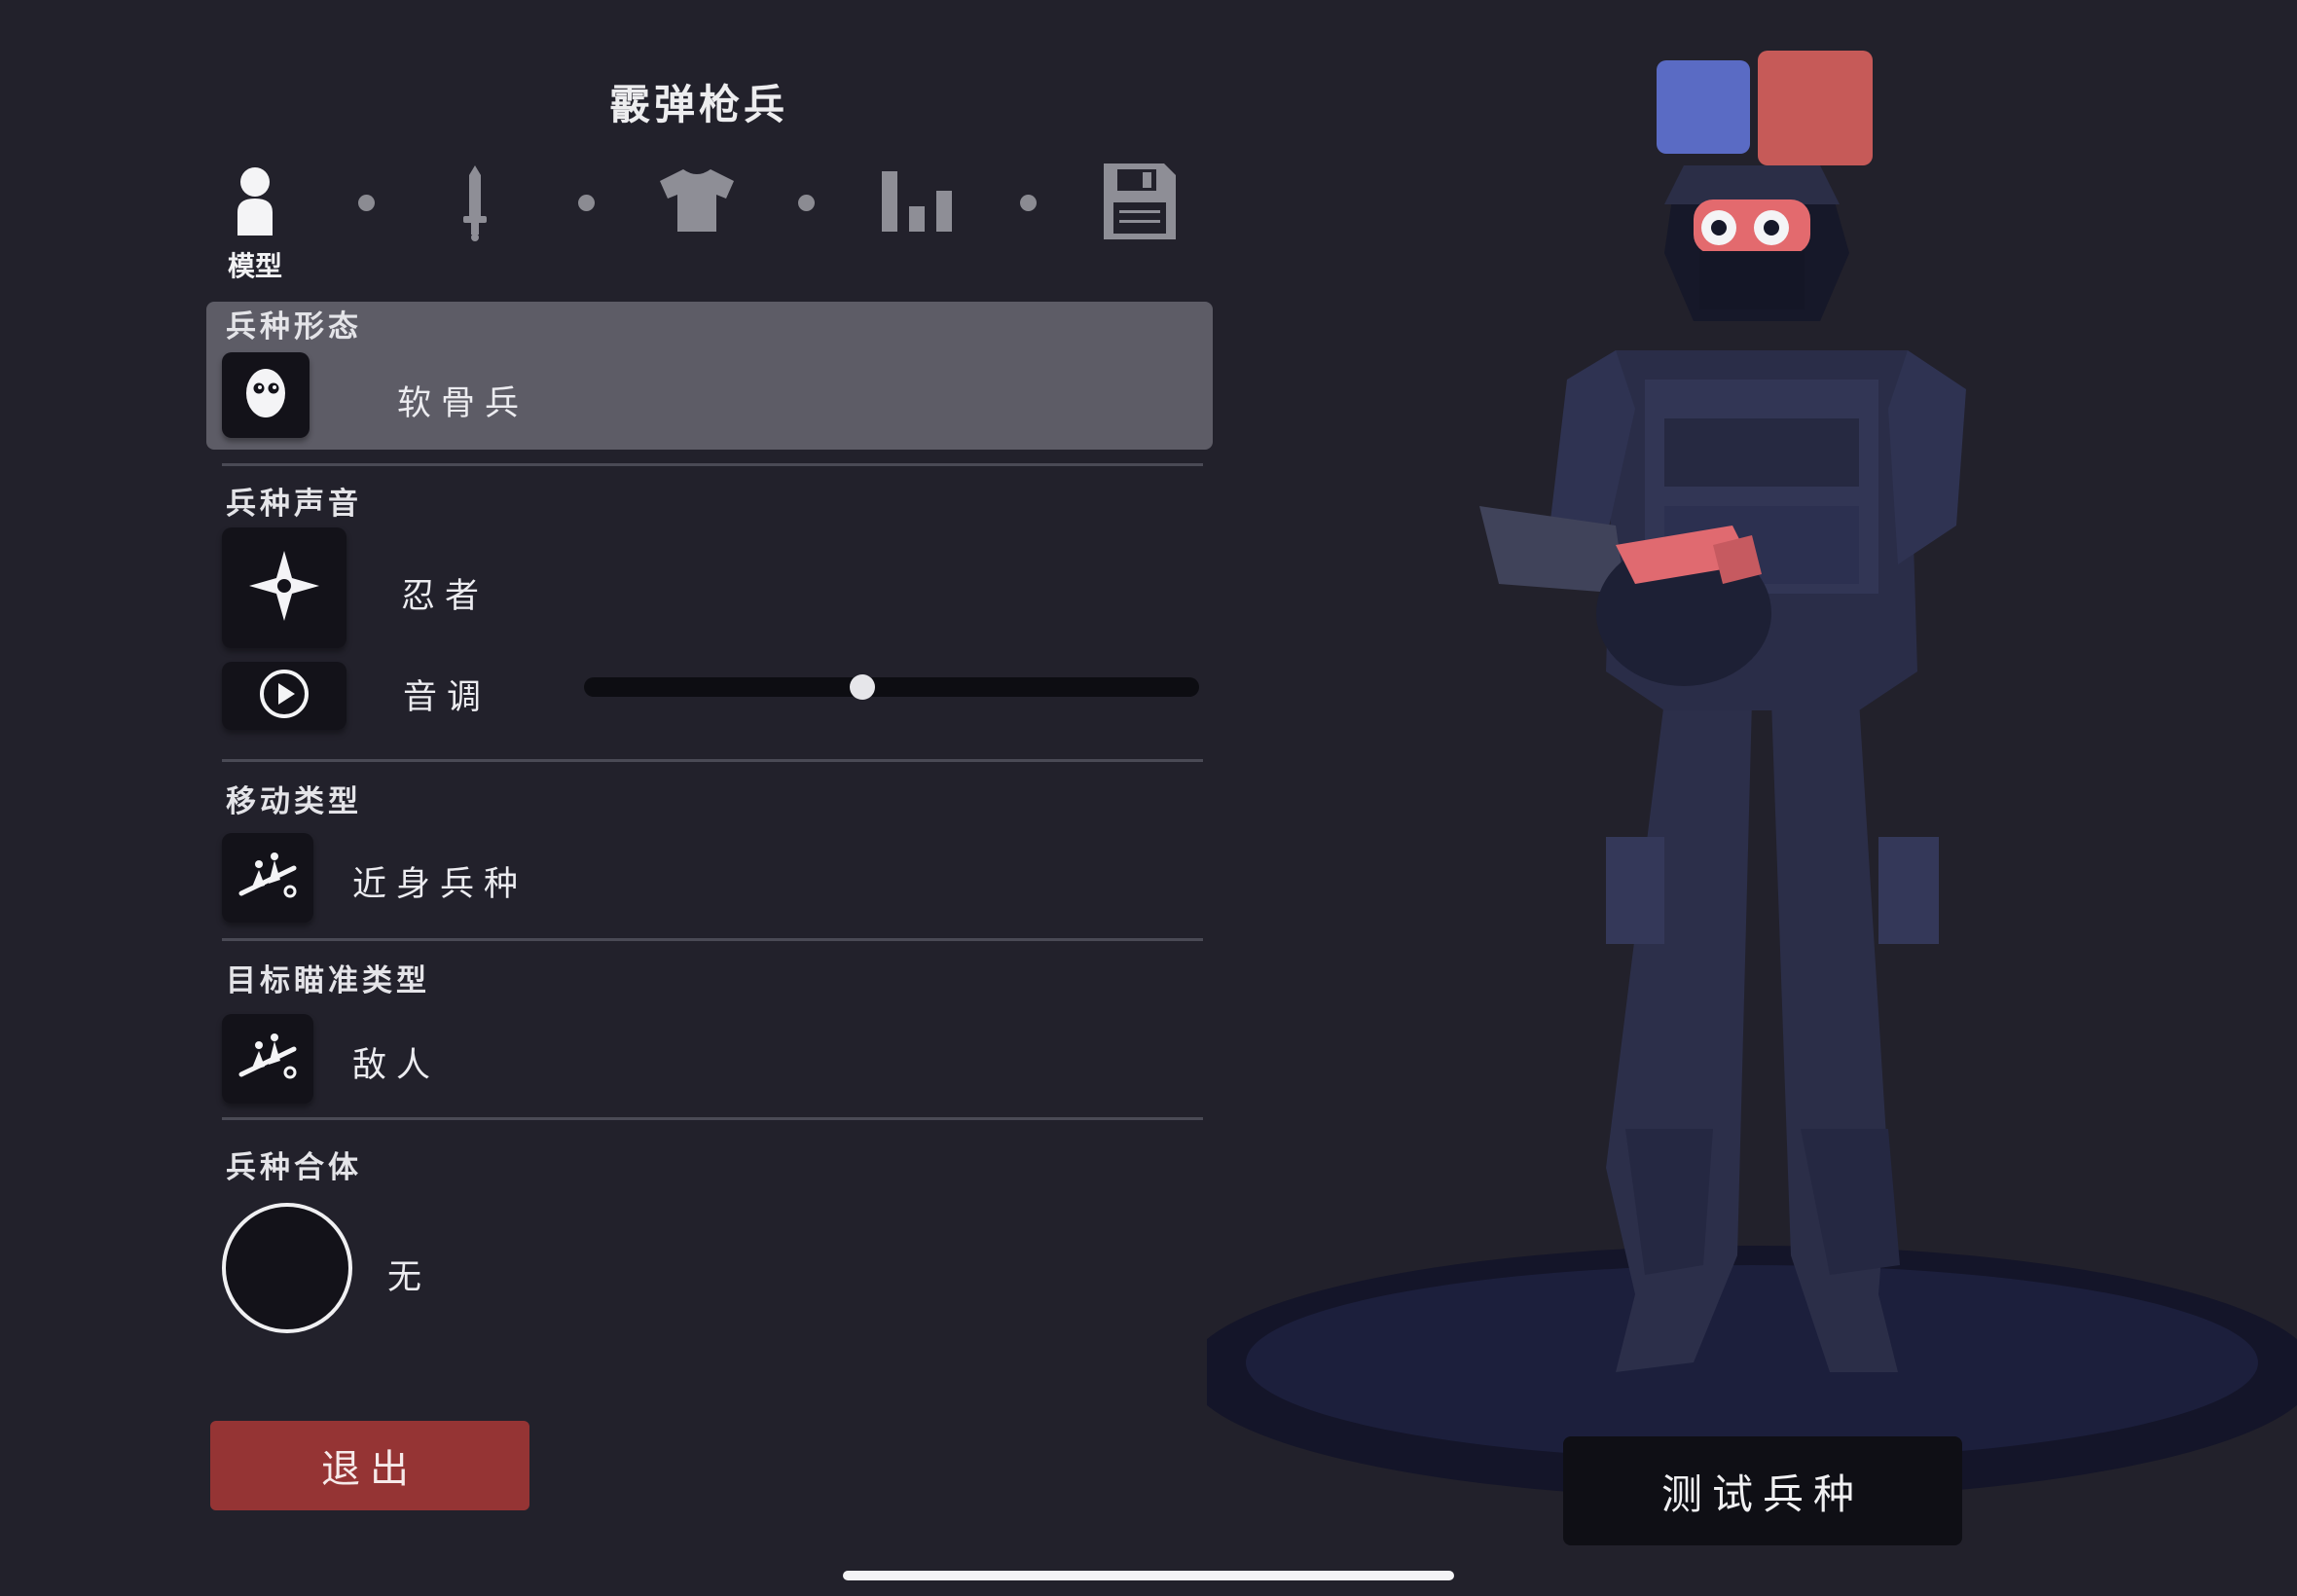 Image resolution: width=2297 pixels, height=1596 pixels. What do you see at coordinates (287, 1268) in the screenshot?
I see `unit-combine-slot` at bounding box center [287, 1268].